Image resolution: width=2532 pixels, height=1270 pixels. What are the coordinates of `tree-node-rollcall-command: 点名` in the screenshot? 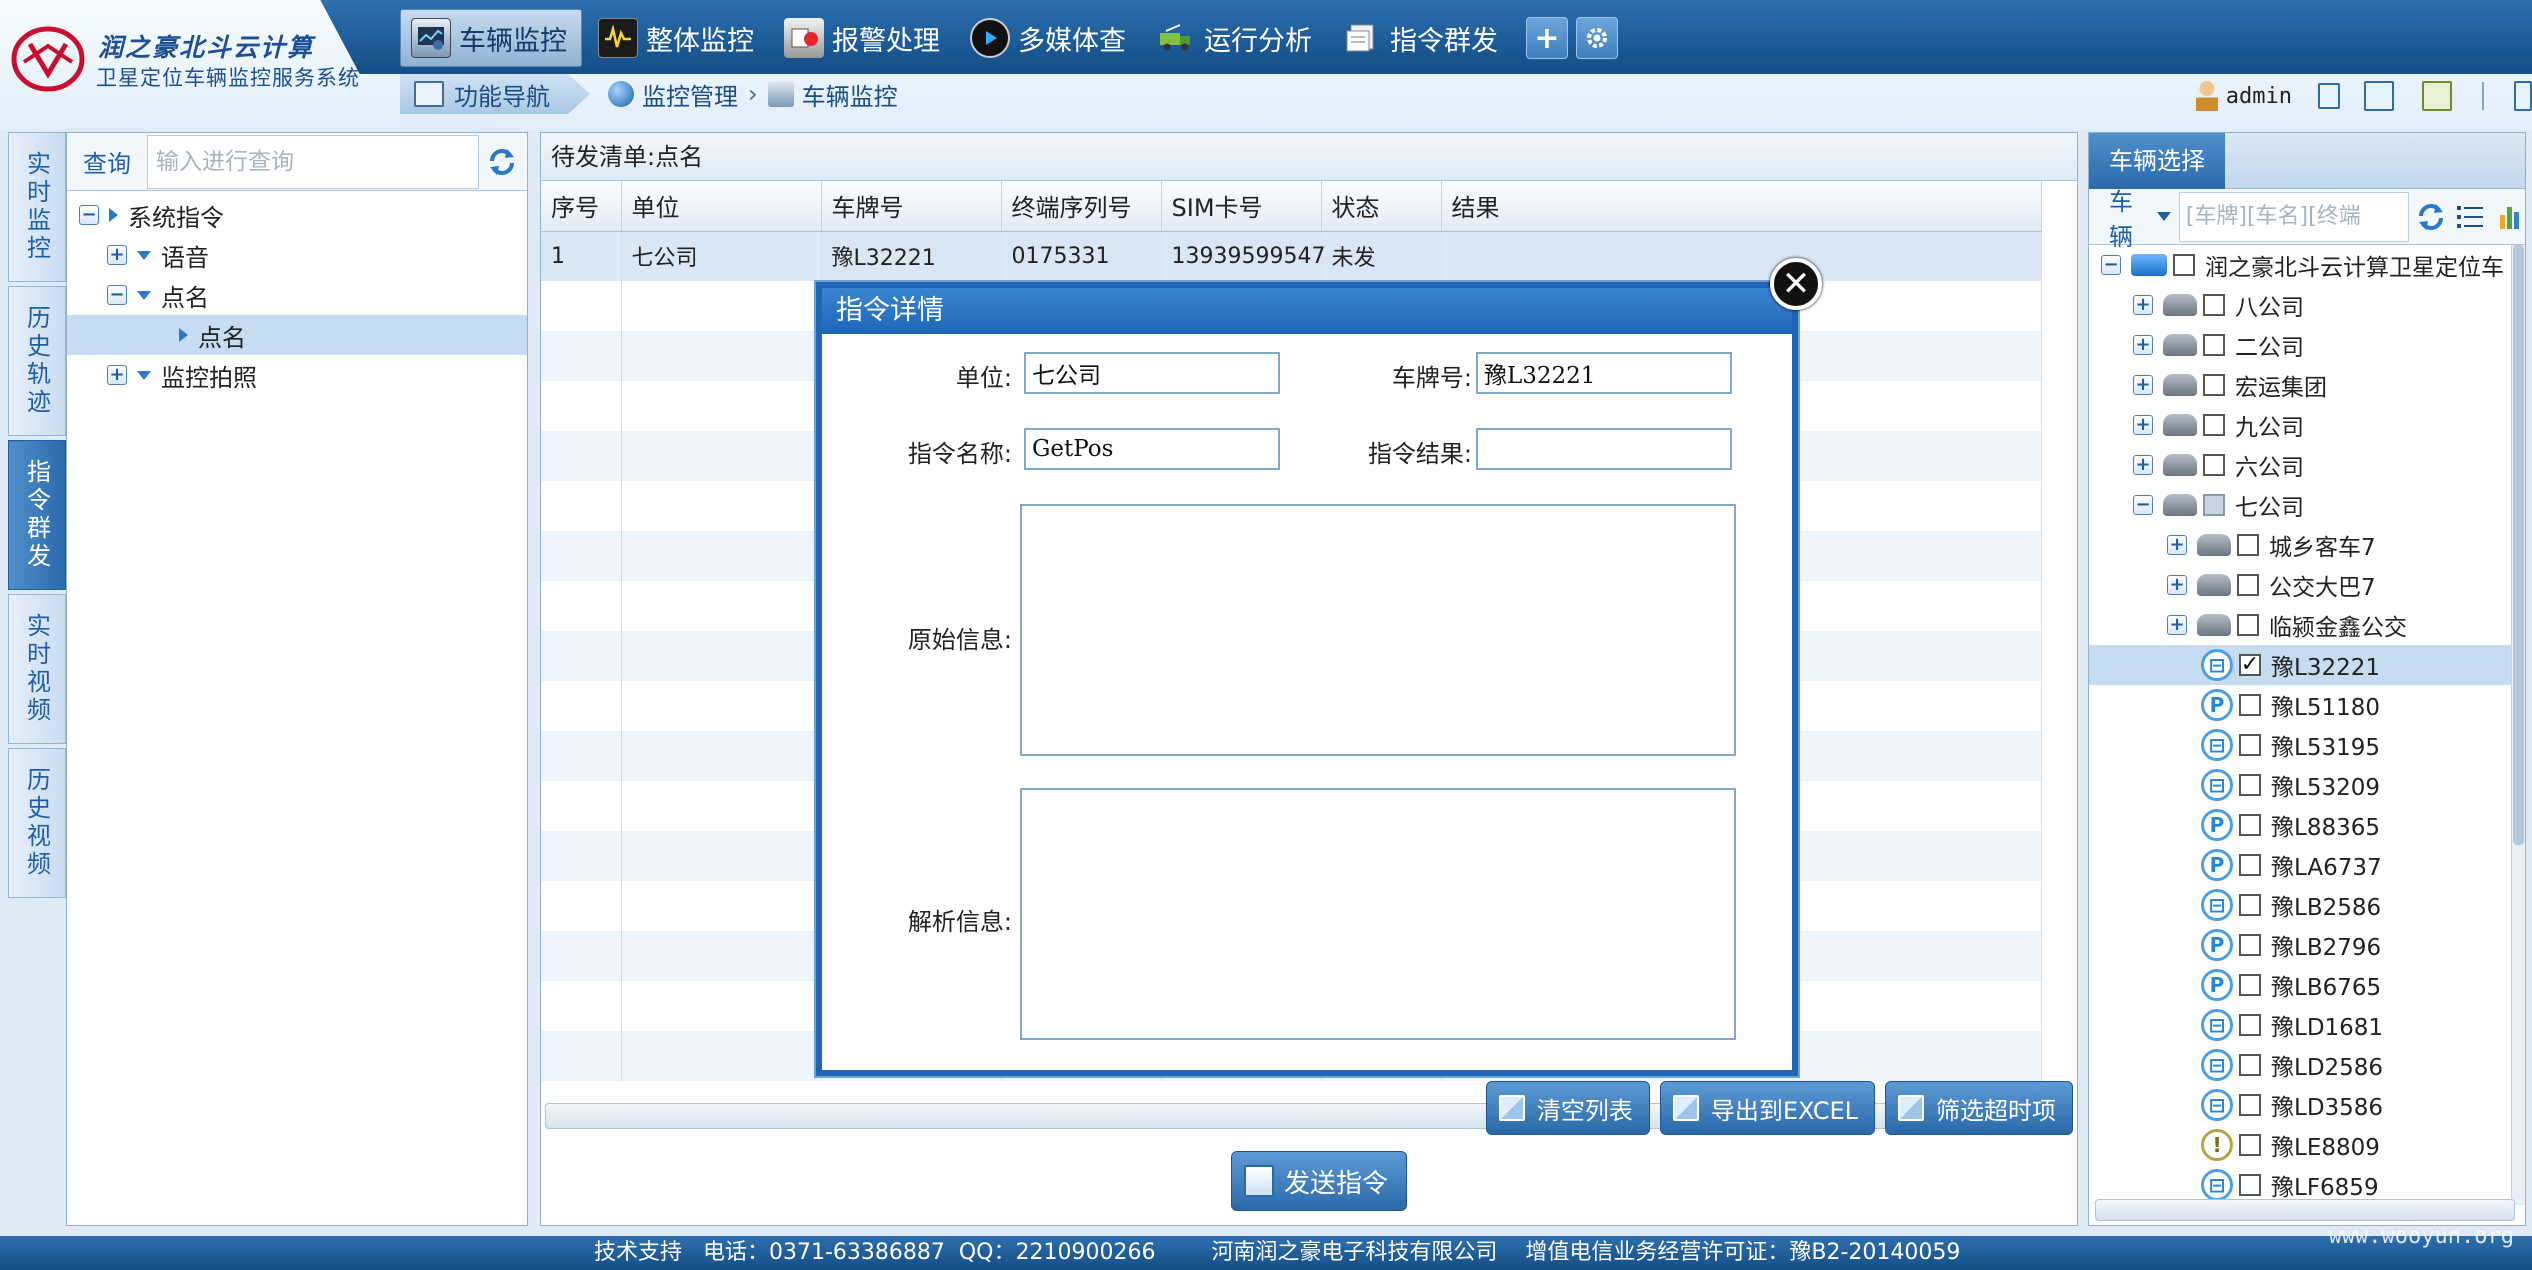 It's located at (297, 335).